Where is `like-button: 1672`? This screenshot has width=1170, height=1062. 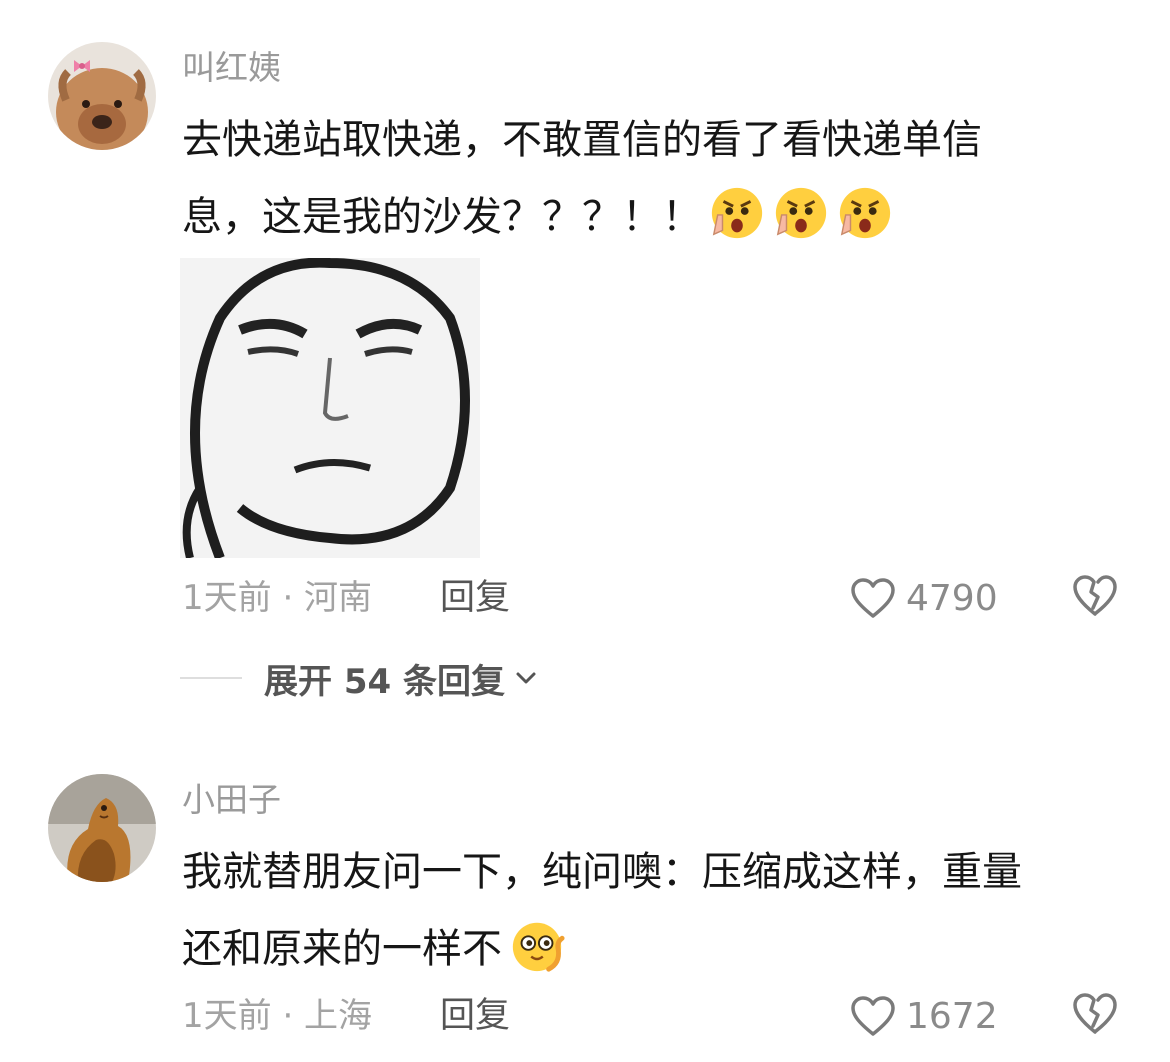
like-button: 1672 is located at coordinates (924, 1016).